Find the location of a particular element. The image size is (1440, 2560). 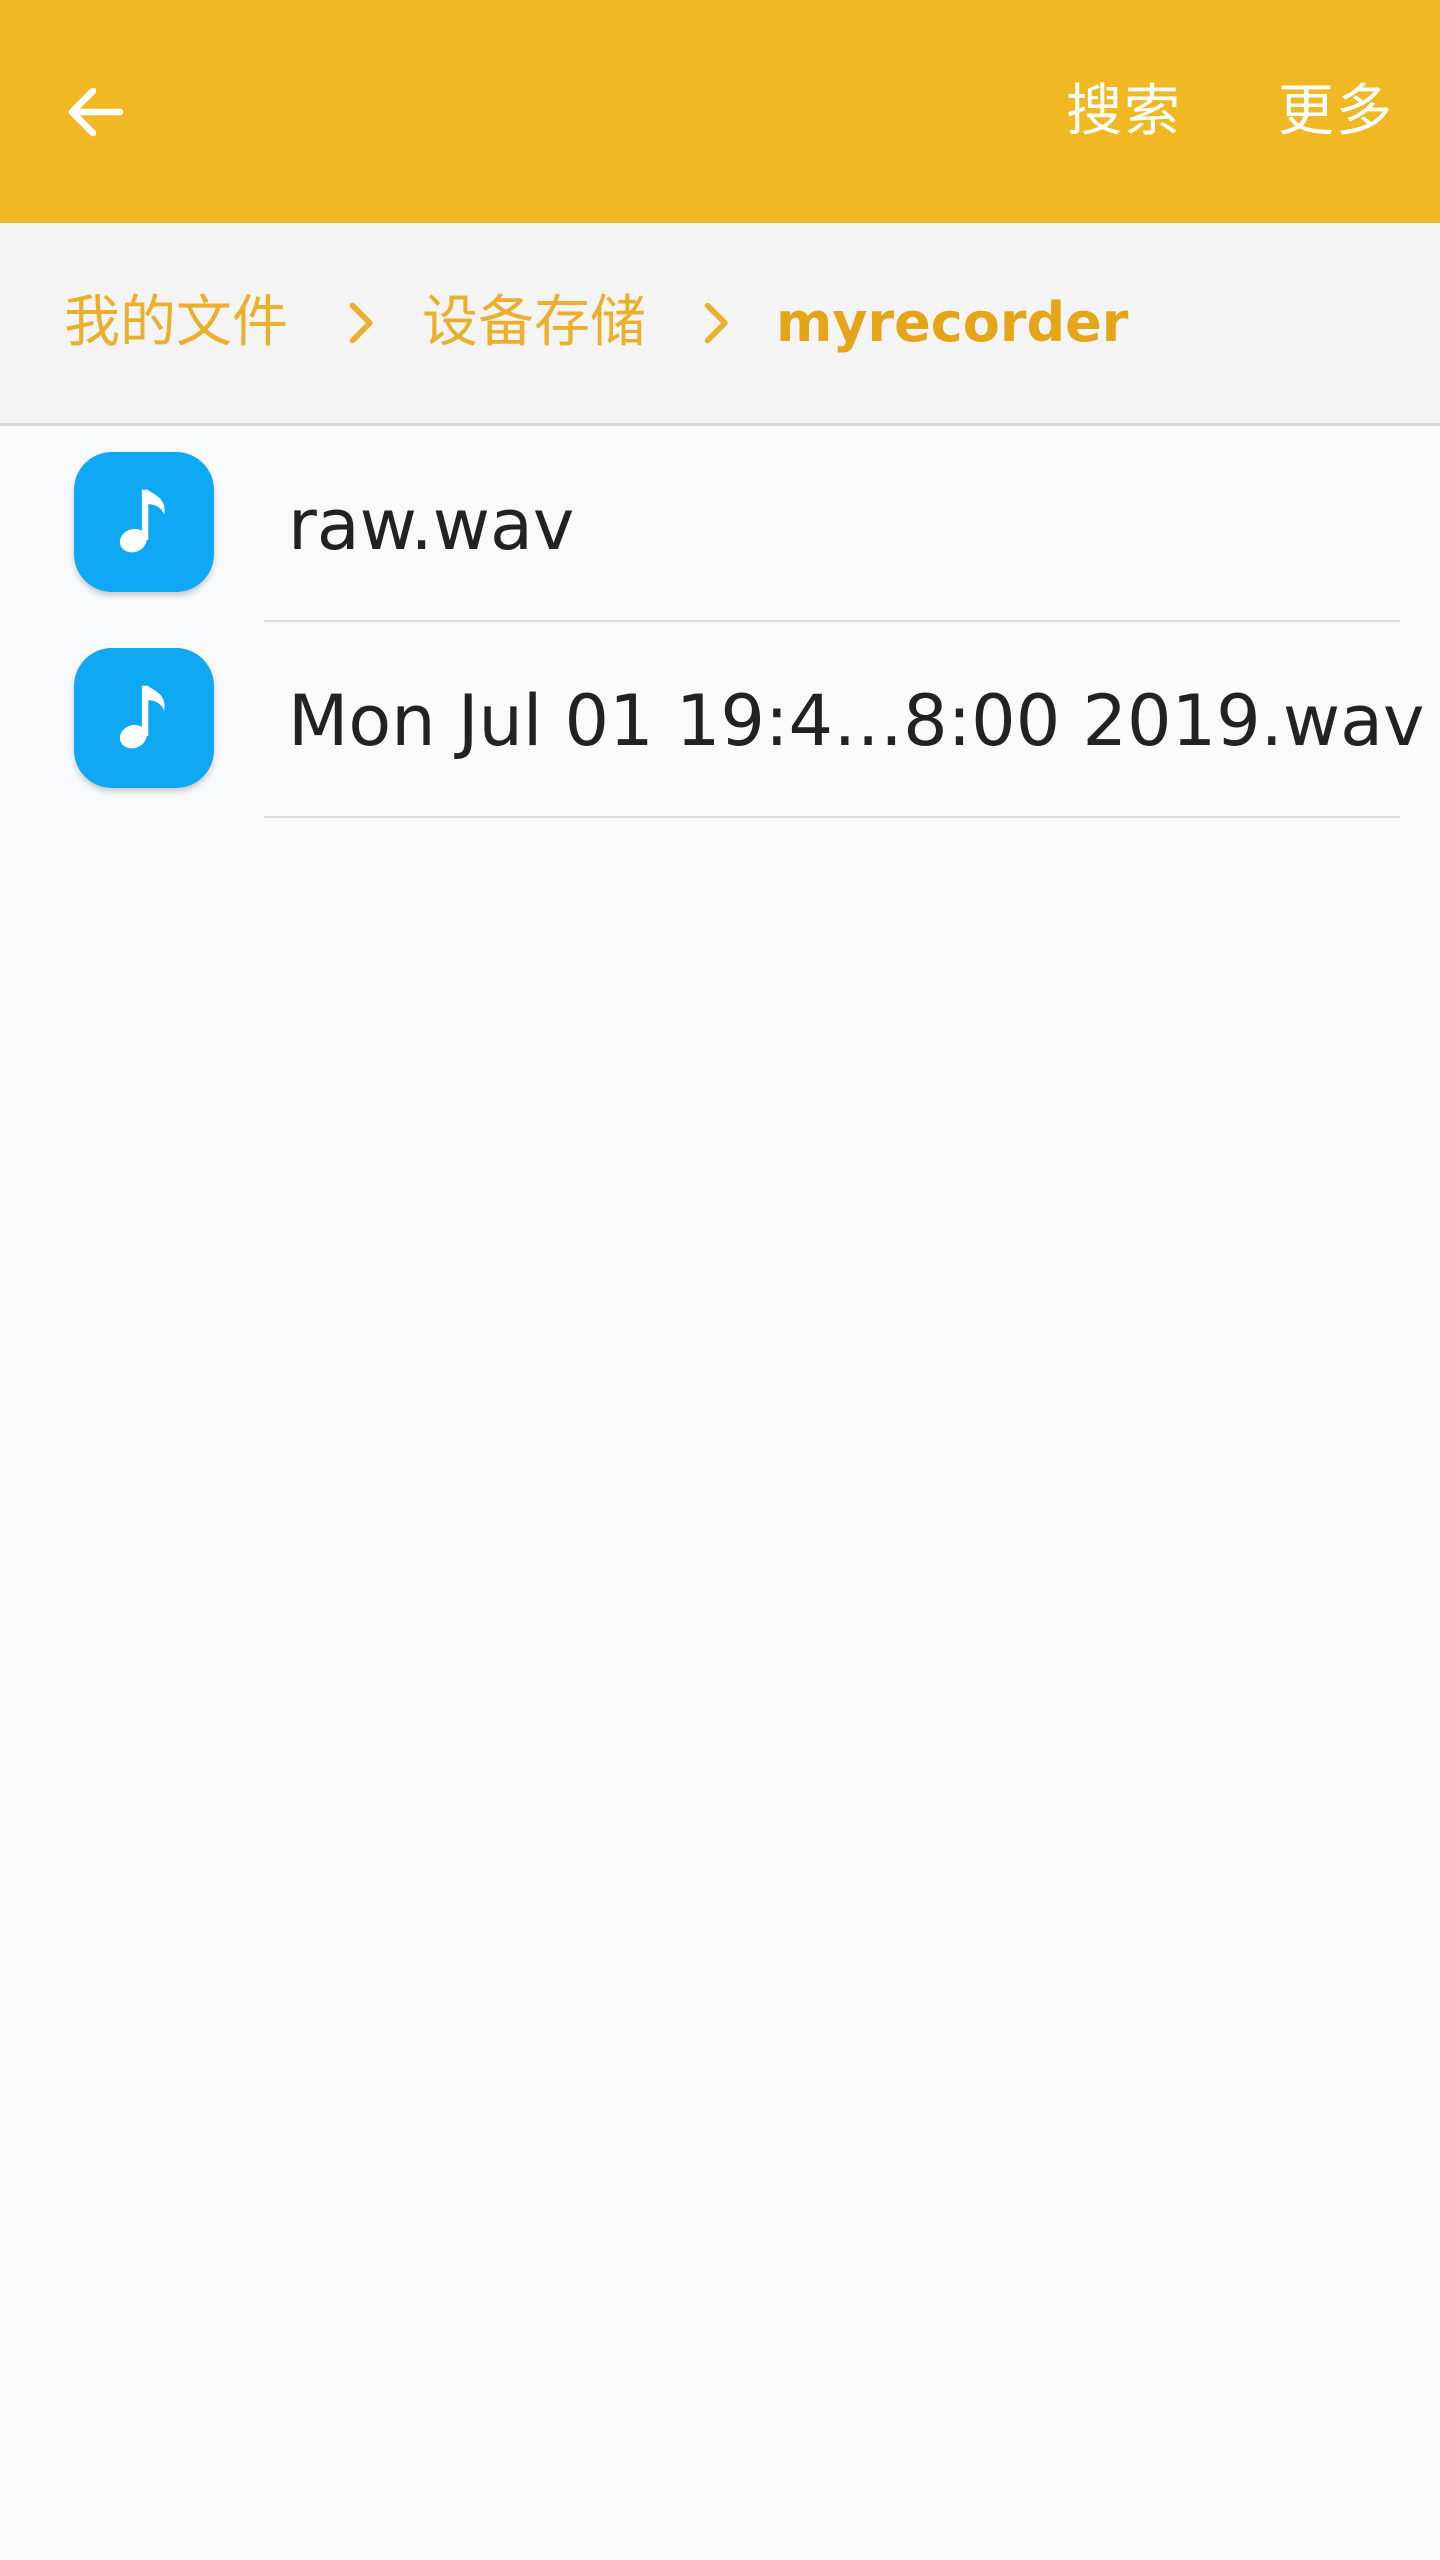

more-button: 更多 is located at coordinates (1336, 112).